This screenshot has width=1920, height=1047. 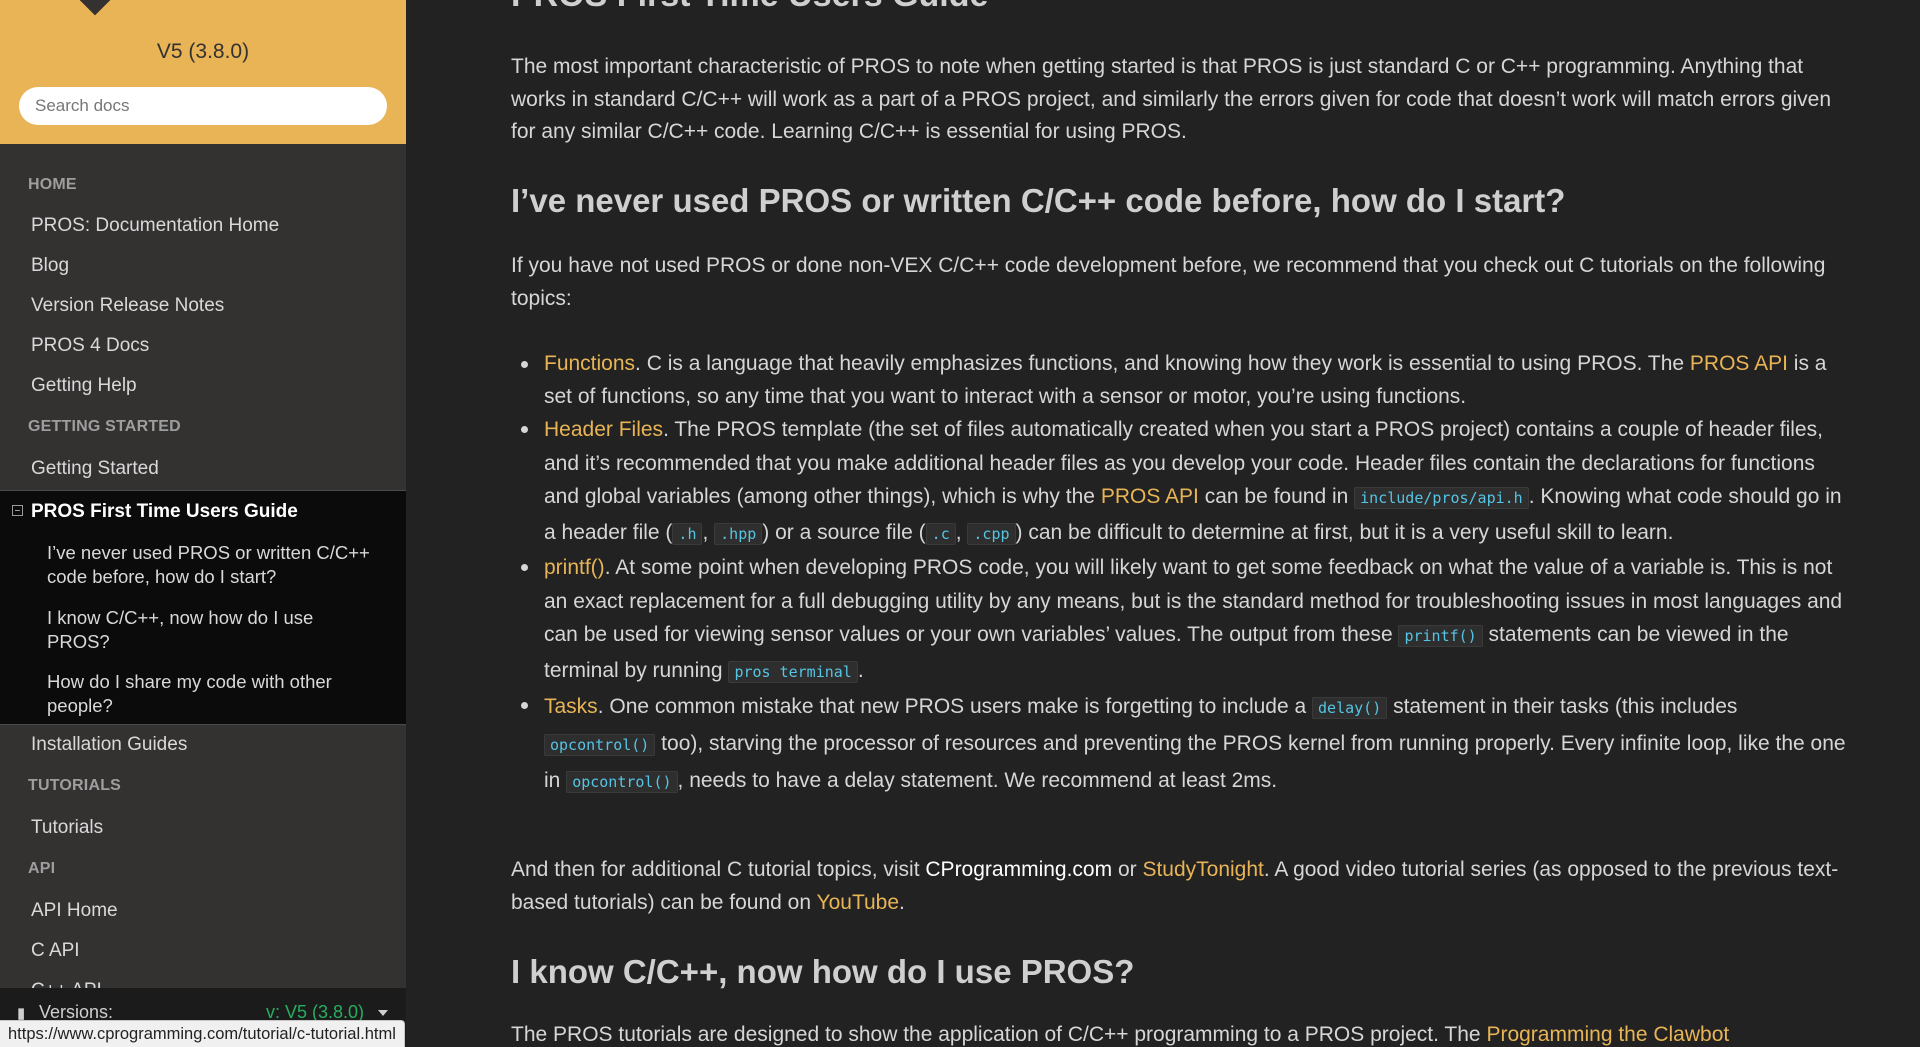 What do you see at coordinates (95, 8) in the screenshot?
I see `logo-icon` at bounding box center [95, 8].